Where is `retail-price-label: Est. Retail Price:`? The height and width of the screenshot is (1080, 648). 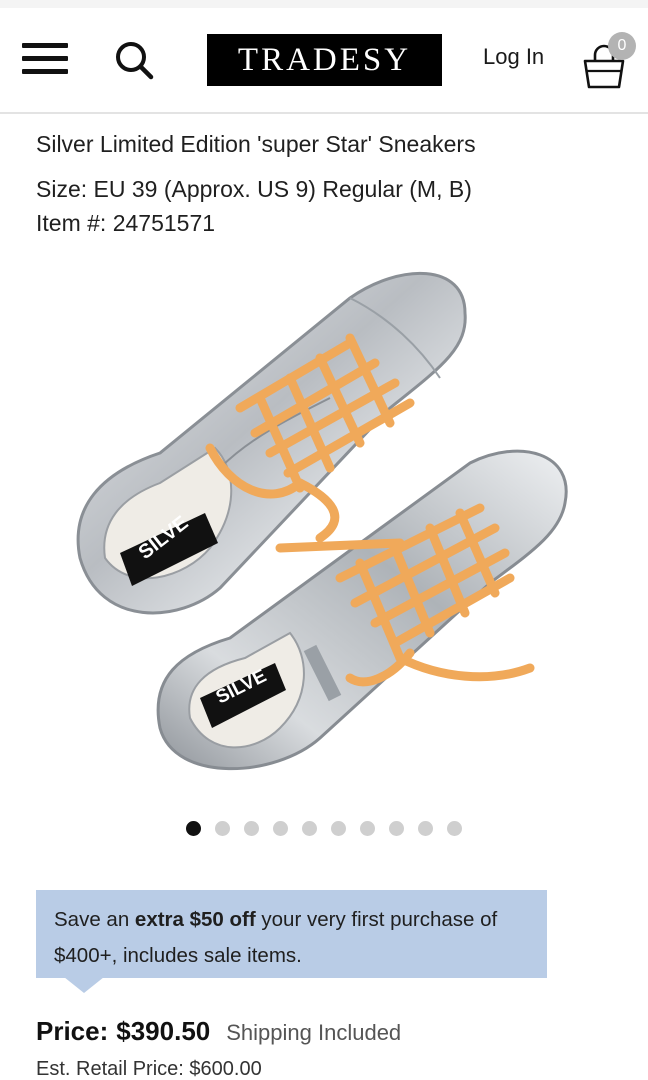 retail-price-label: Est. Retail Price: is located at coordinates (110, 1069).